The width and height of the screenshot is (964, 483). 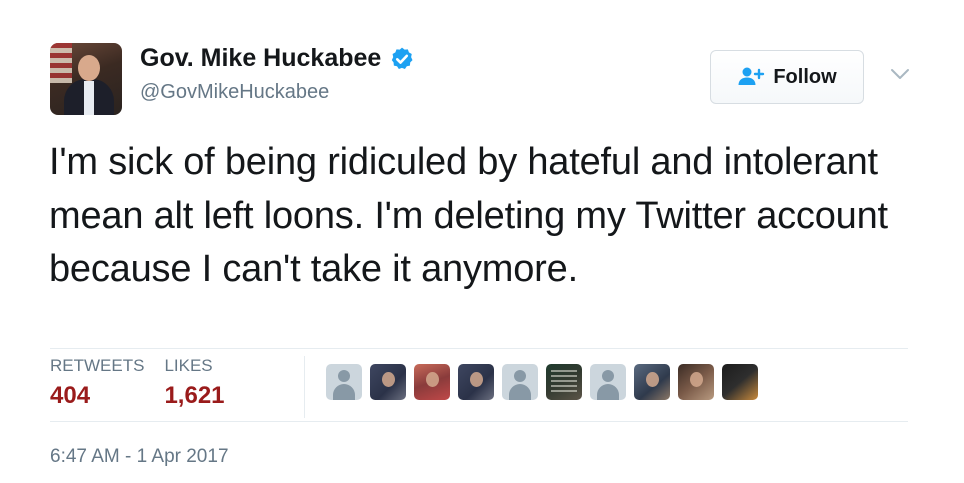 What do you see at coordinates (479, 421) in the screenshot?
I see `stats-divider-bottom` at bounding box center [479, 421].